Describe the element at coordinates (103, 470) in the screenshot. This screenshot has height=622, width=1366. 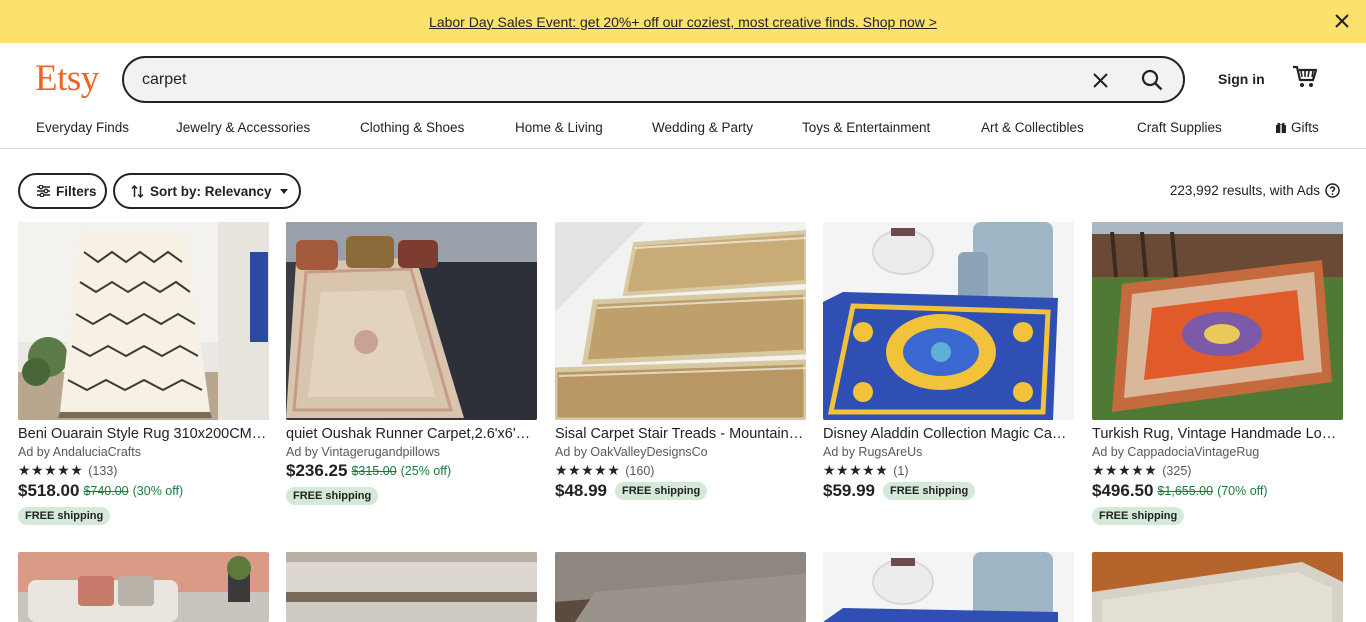
I see `review-count: (133)` at that location.